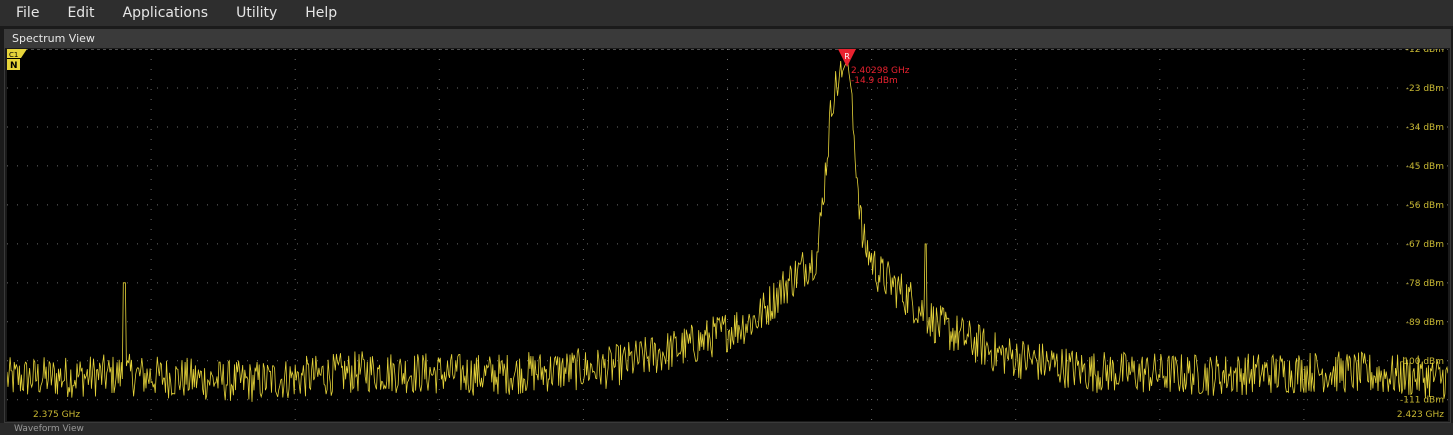 This screenshot has height=435, width=1453. I want to click on stop-frequency-label: 2.423 GHz, so click(1420, 415).